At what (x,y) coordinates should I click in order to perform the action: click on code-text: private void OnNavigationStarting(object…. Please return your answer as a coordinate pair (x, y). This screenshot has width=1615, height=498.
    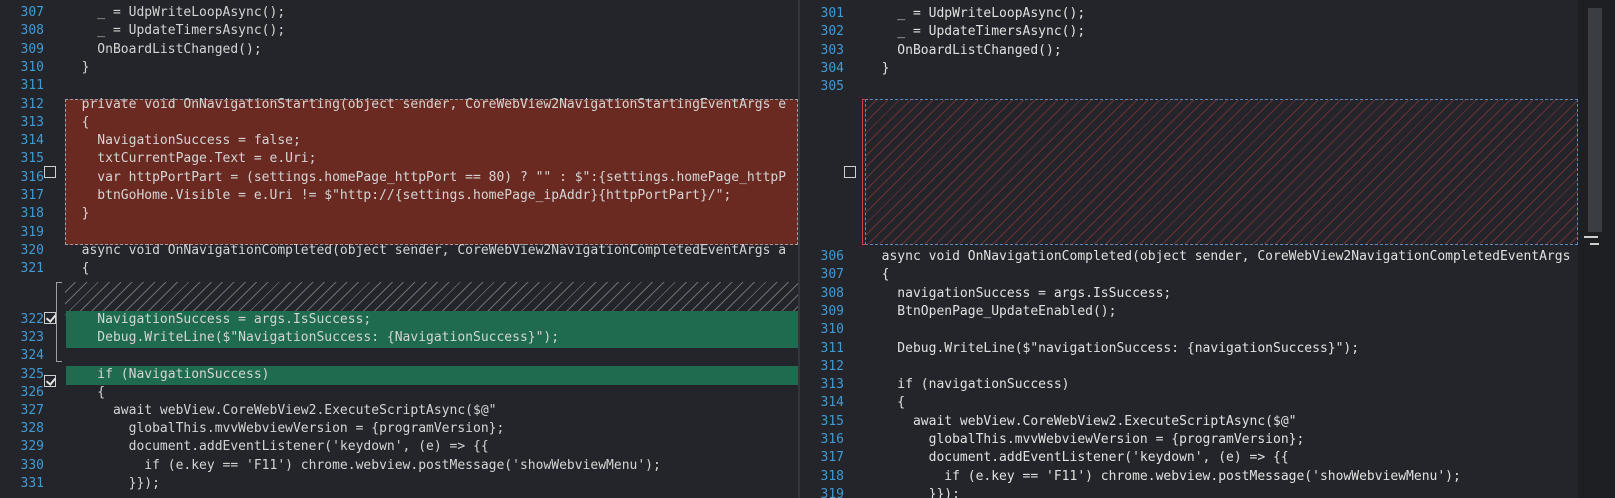
    Looking at the image, I should click on (426, 104).